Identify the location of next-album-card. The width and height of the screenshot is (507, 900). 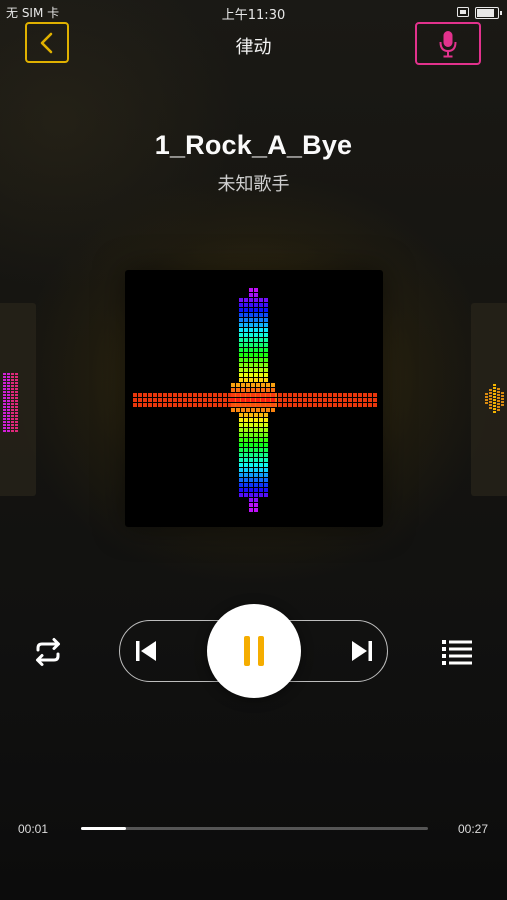
(489, 399).